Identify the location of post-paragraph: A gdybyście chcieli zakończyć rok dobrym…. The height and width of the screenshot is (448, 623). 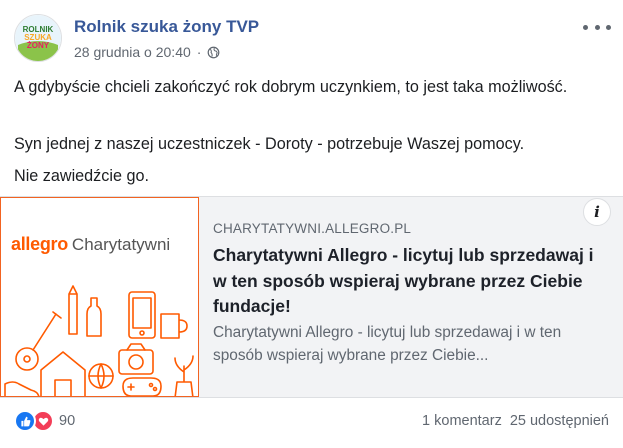
(291, 87).